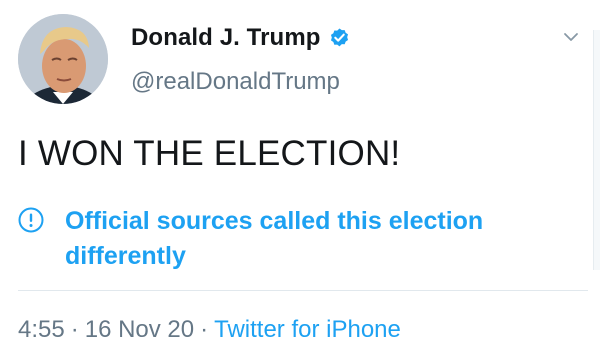 This screenshot has width=600, height=363. I want to click on avatar, so click(63, 59).